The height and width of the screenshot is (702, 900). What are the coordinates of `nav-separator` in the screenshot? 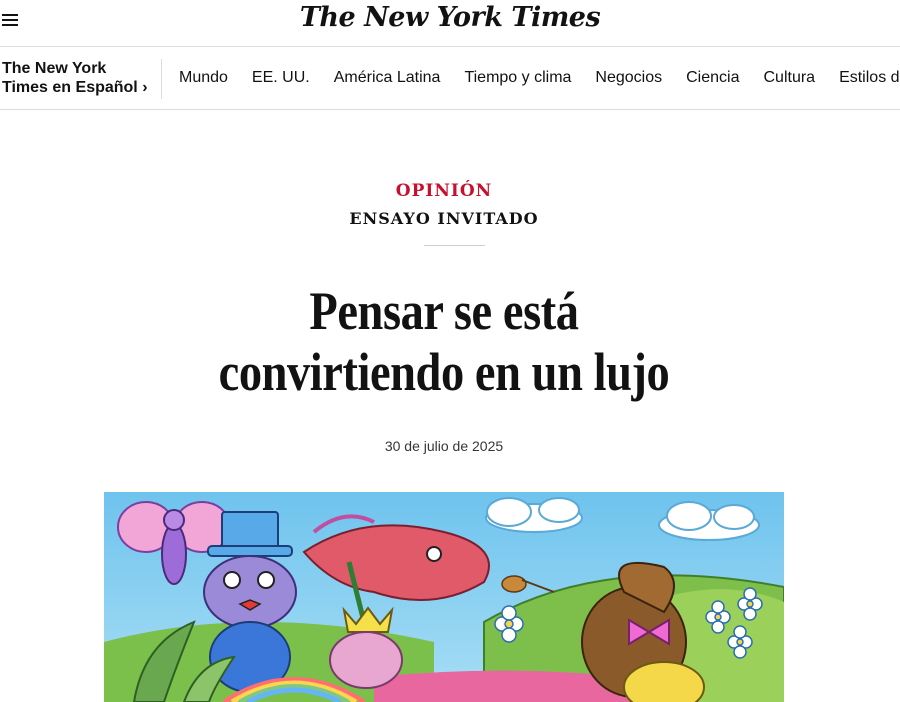 It's located at (161, 79).